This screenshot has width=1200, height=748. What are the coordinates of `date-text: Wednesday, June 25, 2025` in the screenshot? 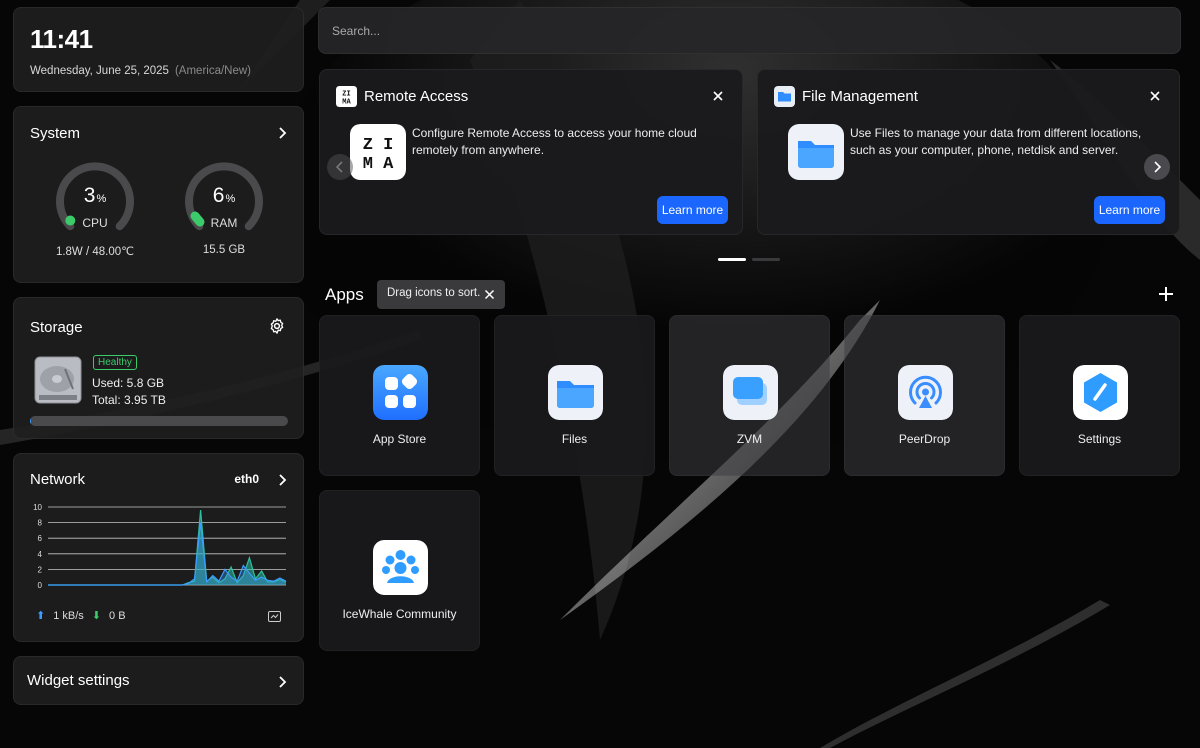 It's located at (99, 71).